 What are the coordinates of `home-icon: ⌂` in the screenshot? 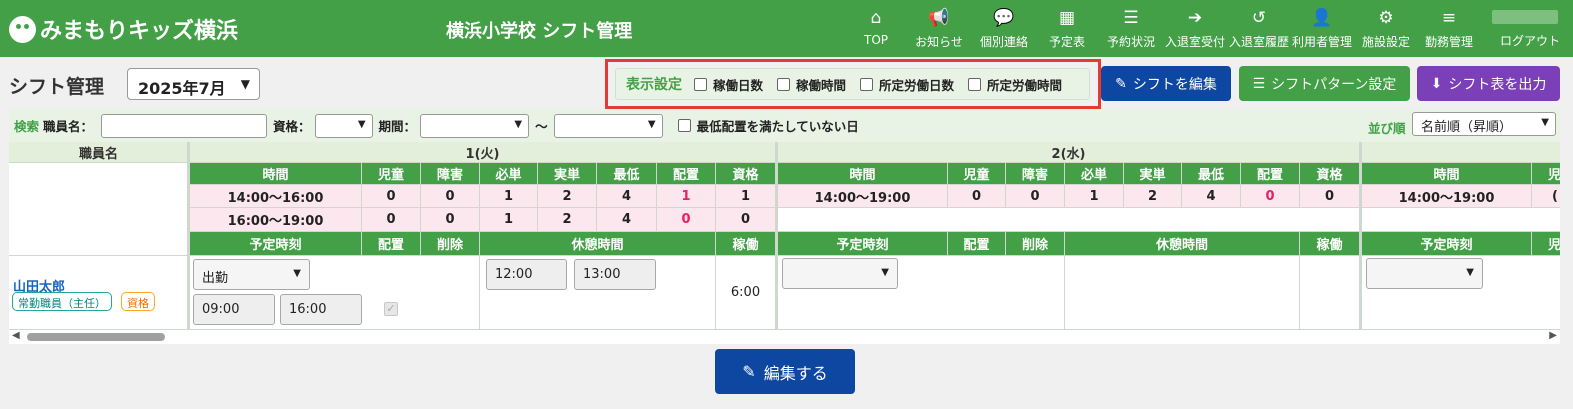 It's located at (876, 18).